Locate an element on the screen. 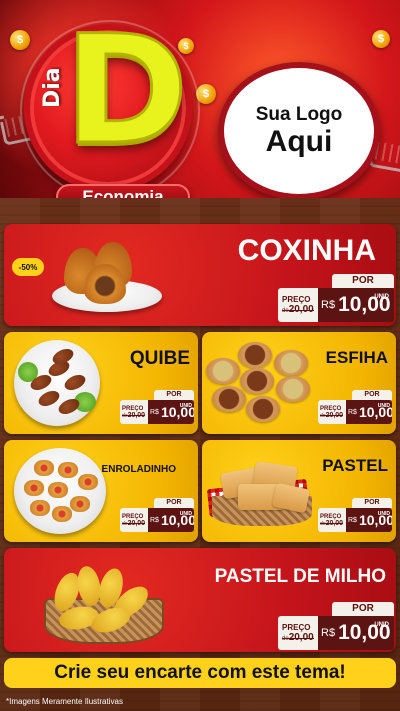  logo-placeholder-line2: Aqui is located at coordinates (299, 141).